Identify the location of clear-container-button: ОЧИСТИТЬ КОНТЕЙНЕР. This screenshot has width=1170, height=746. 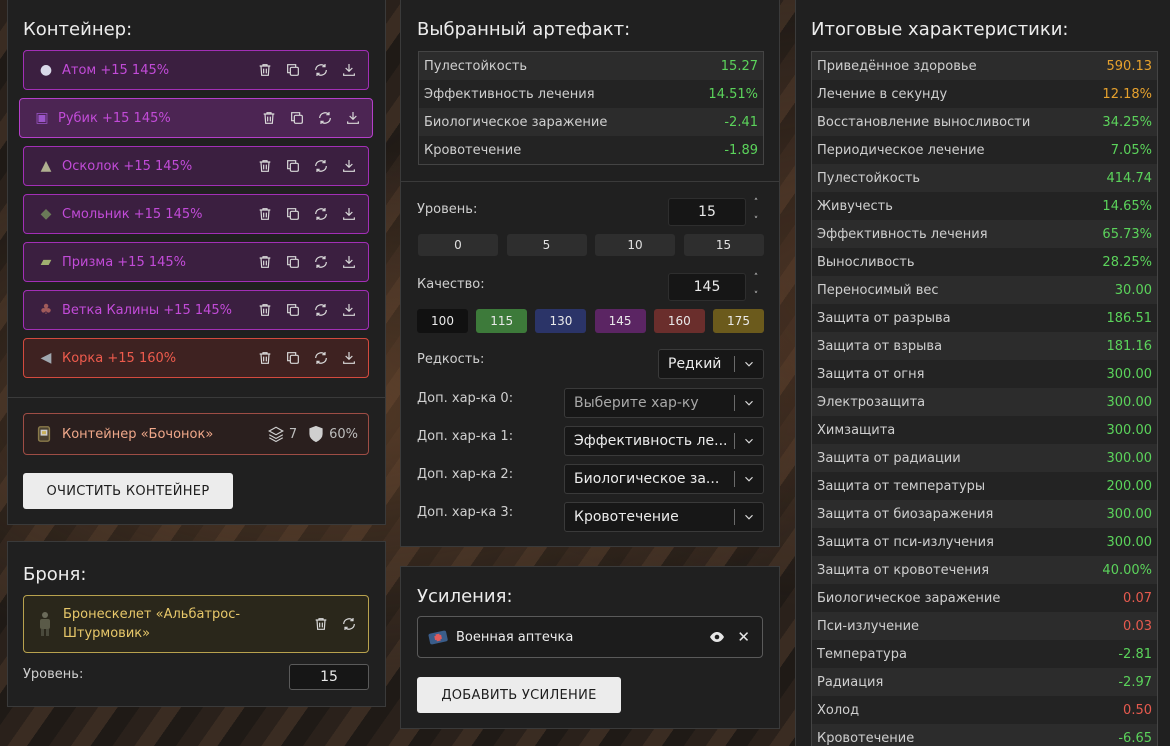
(128, 491).